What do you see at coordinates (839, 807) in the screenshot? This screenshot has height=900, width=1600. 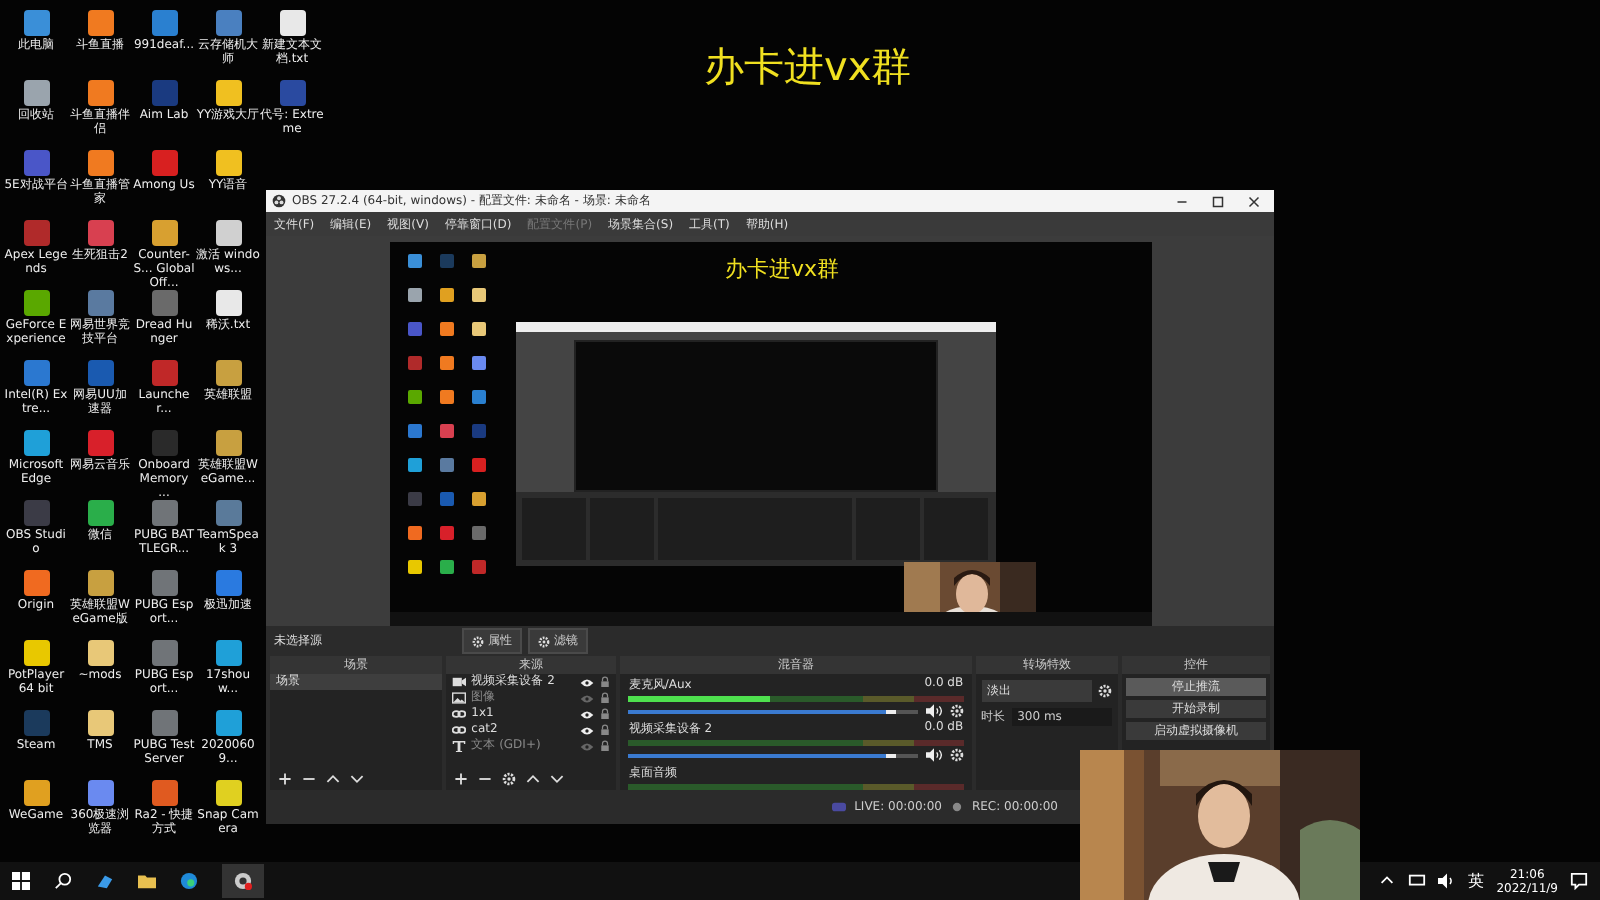 I see `broadcast-icon` at bounding box center [839, 807].